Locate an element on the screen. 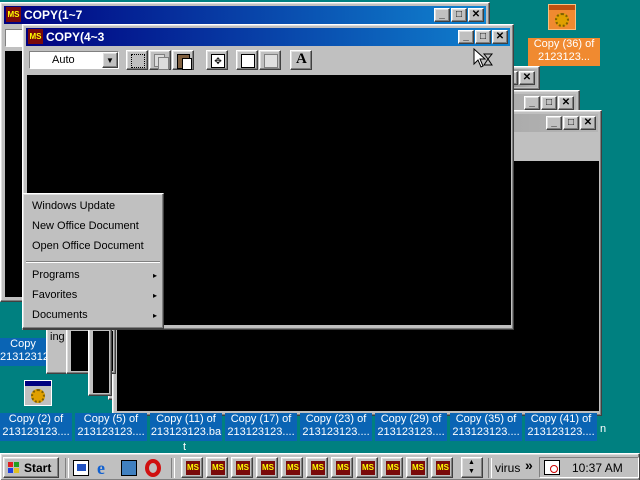 This screenshot has width=640, height=480. system-tray: 10:37 AM is located at coordinates (589, 467).